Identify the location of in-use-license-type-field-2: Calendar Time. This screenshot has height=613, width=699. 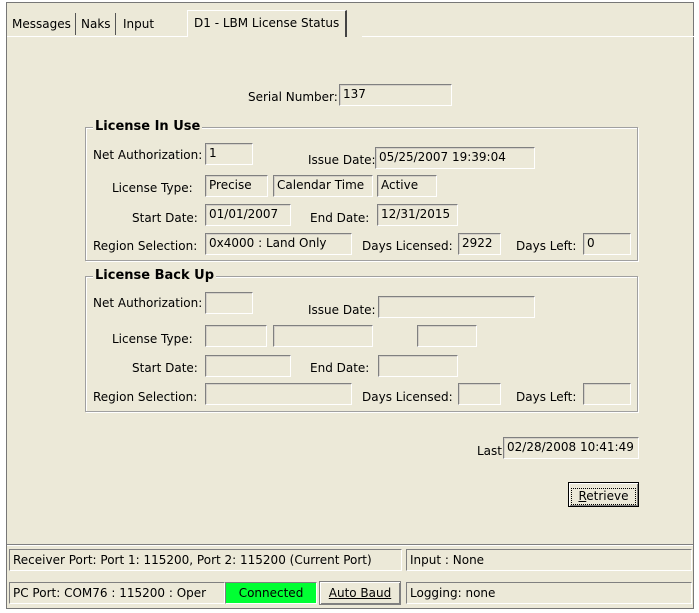
(323, 186).